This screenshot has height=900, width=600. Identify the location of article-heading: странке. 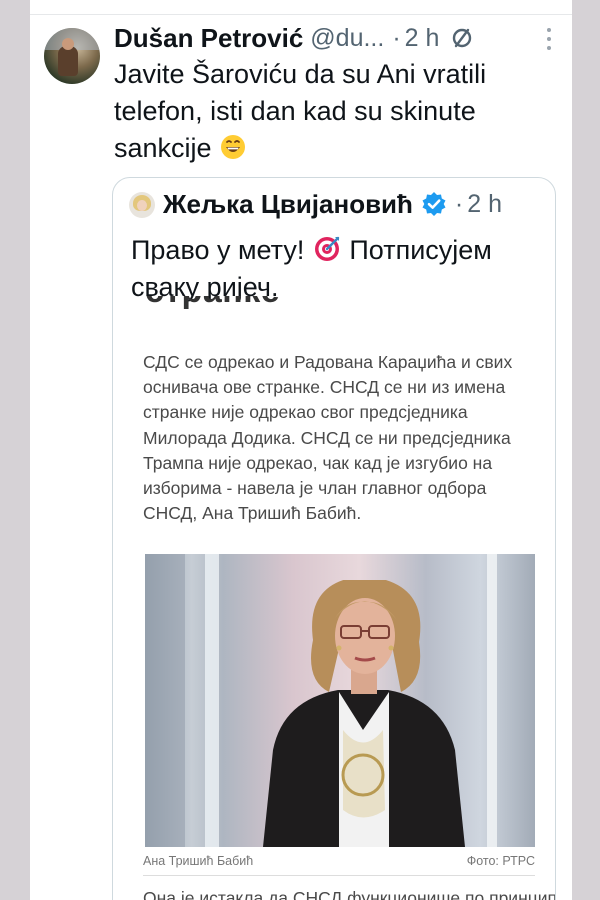
(245, 313).